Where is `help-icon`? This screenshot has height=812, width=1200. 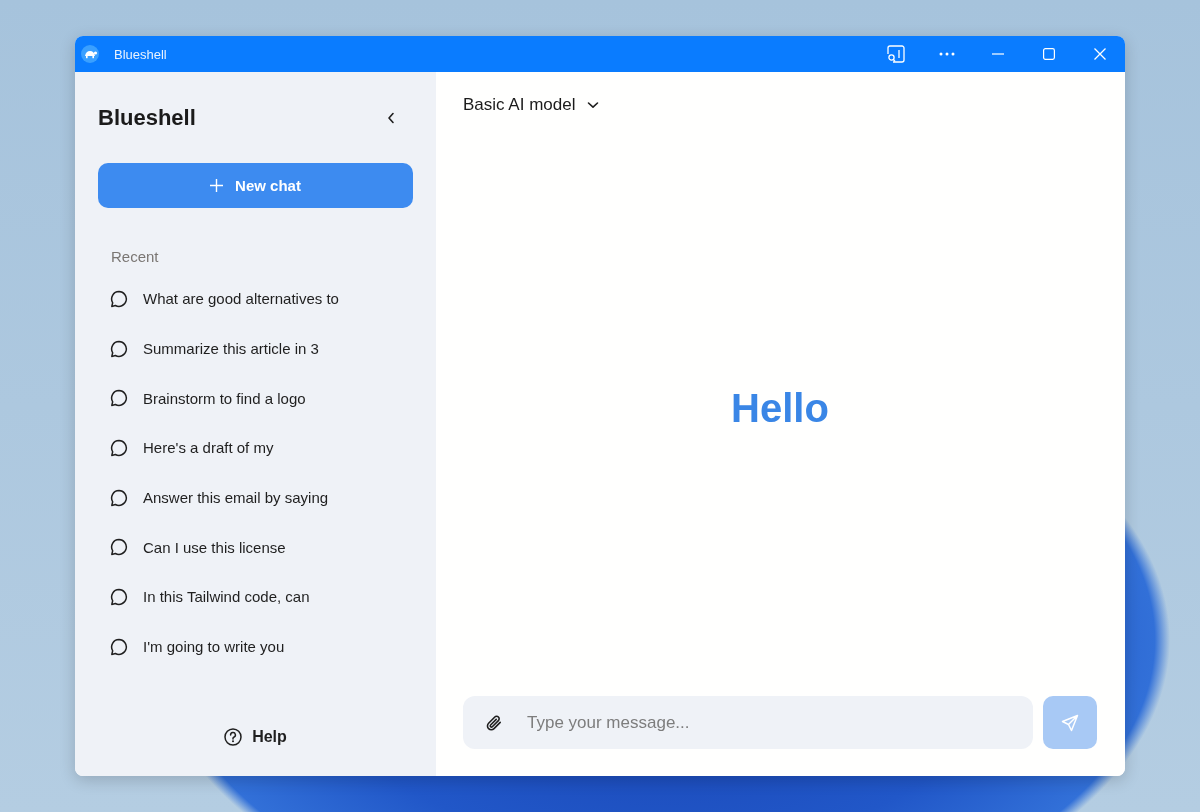
help-icon is located at coordinates (233, 737).